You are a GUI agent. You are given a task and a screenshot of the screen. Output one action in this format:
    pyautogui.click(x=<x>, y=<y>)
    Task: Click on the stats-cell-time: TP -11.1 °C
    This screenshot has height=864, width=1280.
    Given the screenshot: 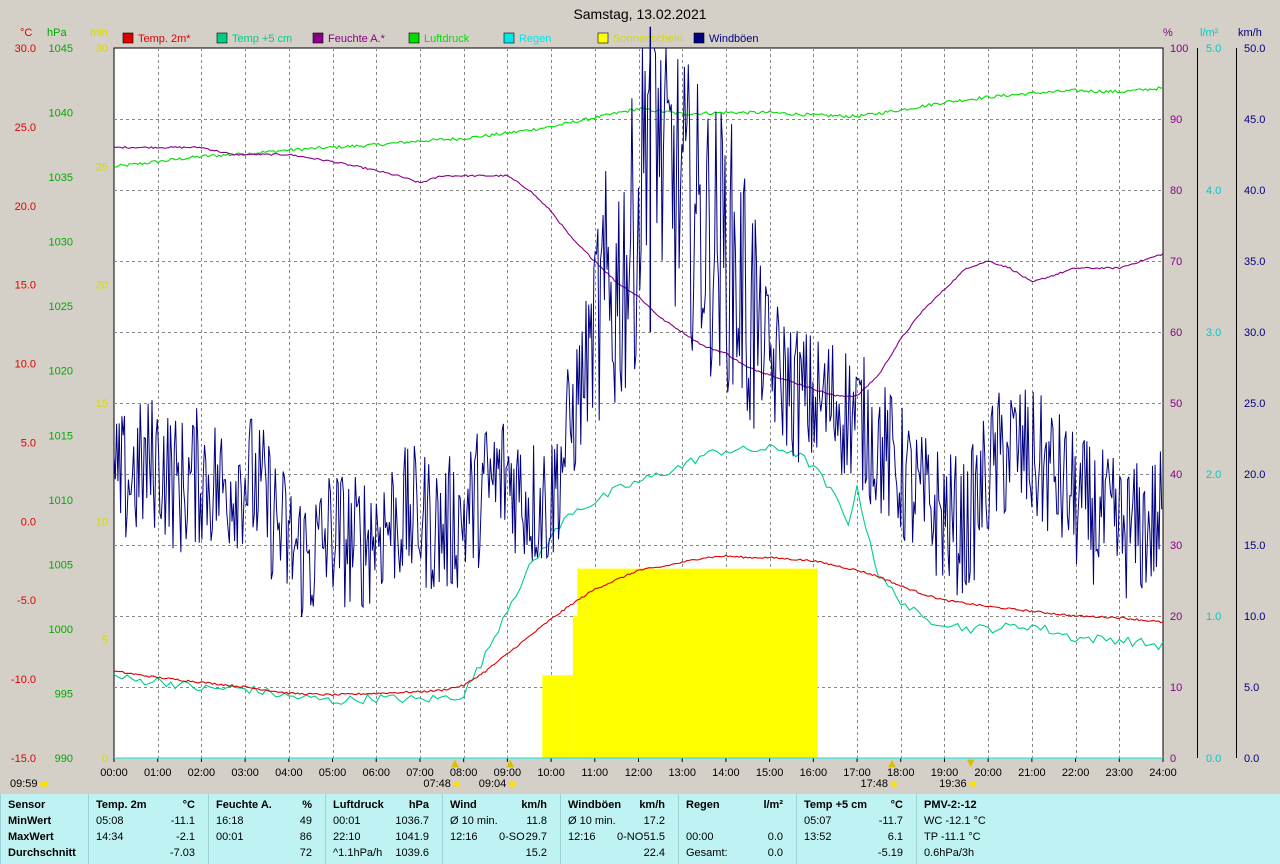 What is the action you would take?
    pyautogui.click(x=952, y=837)
    